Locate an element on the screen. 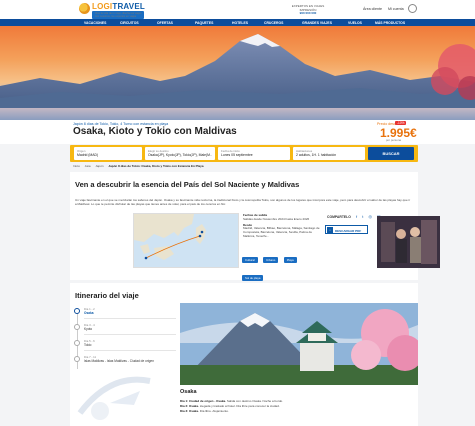  nav-item-hoteles: Hoteles is located at coordinates (240, 23).